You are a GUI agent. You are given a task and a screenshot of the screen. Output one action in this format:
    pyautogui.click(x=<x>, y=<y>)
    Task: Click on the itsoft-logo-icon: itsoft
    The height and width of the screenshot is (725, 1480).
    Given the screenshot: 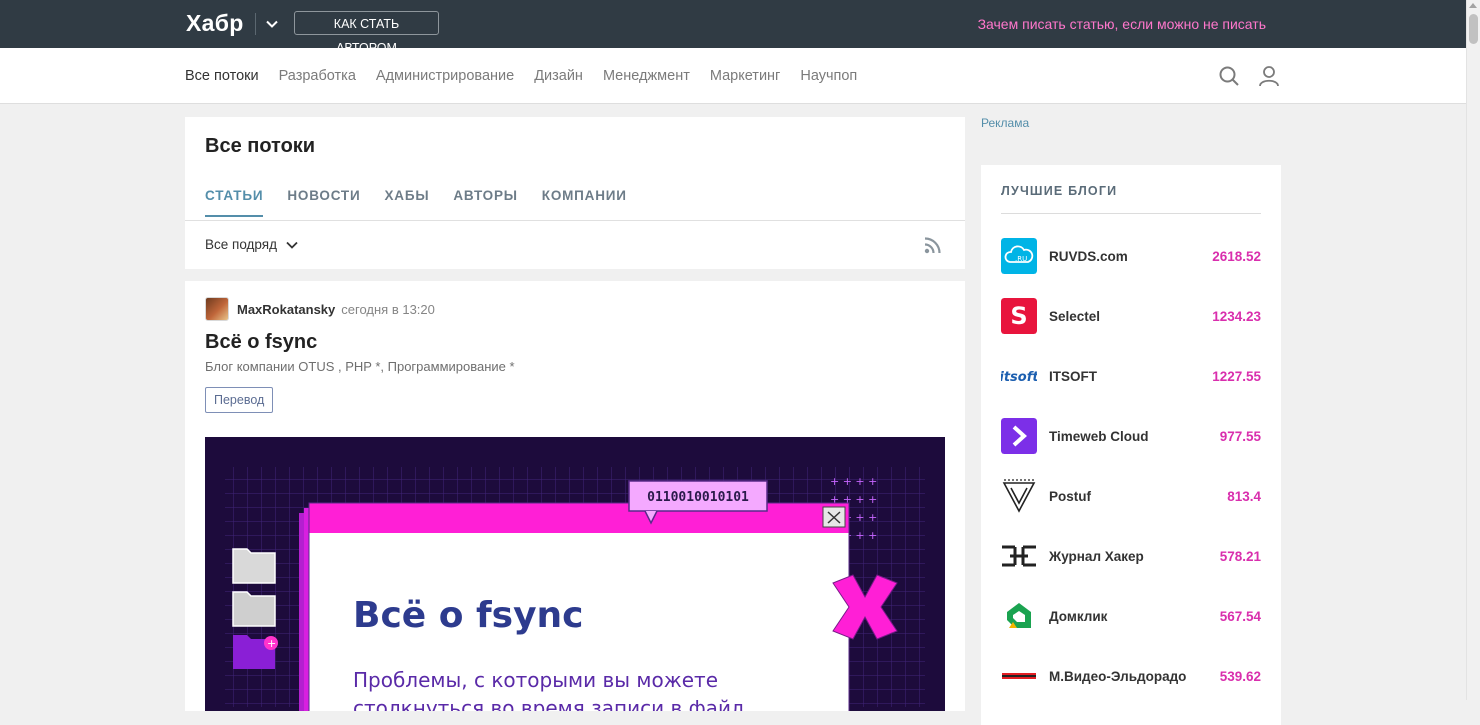 What is the action you would take?
    pyautogui.click(x=1019, y=376)
    